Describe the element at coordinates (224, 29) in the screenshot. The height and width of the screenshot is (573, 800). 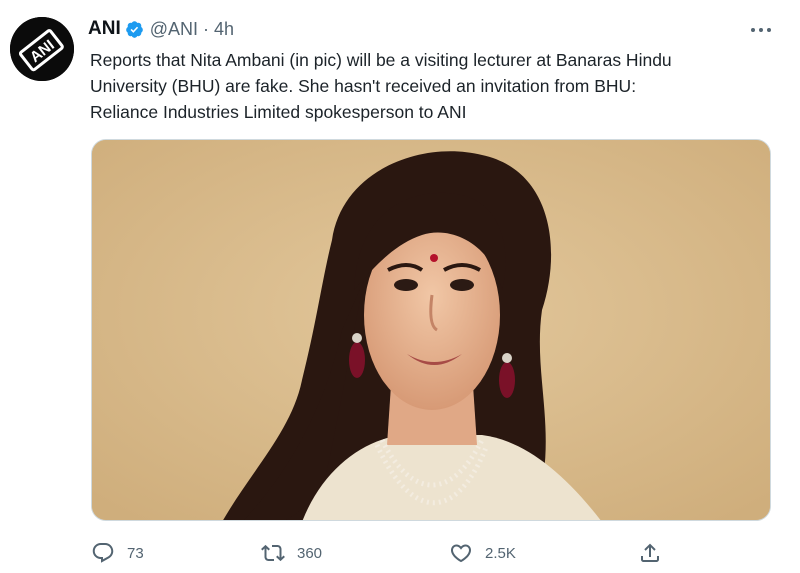
I see `tweet-time: 4h` at that location.